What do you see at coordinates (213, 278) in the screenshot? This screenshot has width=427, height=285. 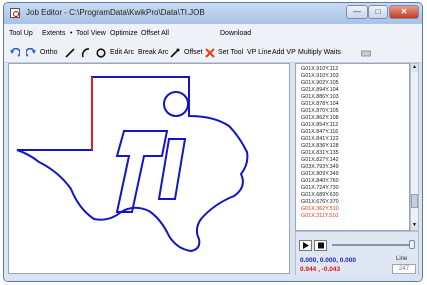 I see `status-bar` at bounding box center [213, 278].